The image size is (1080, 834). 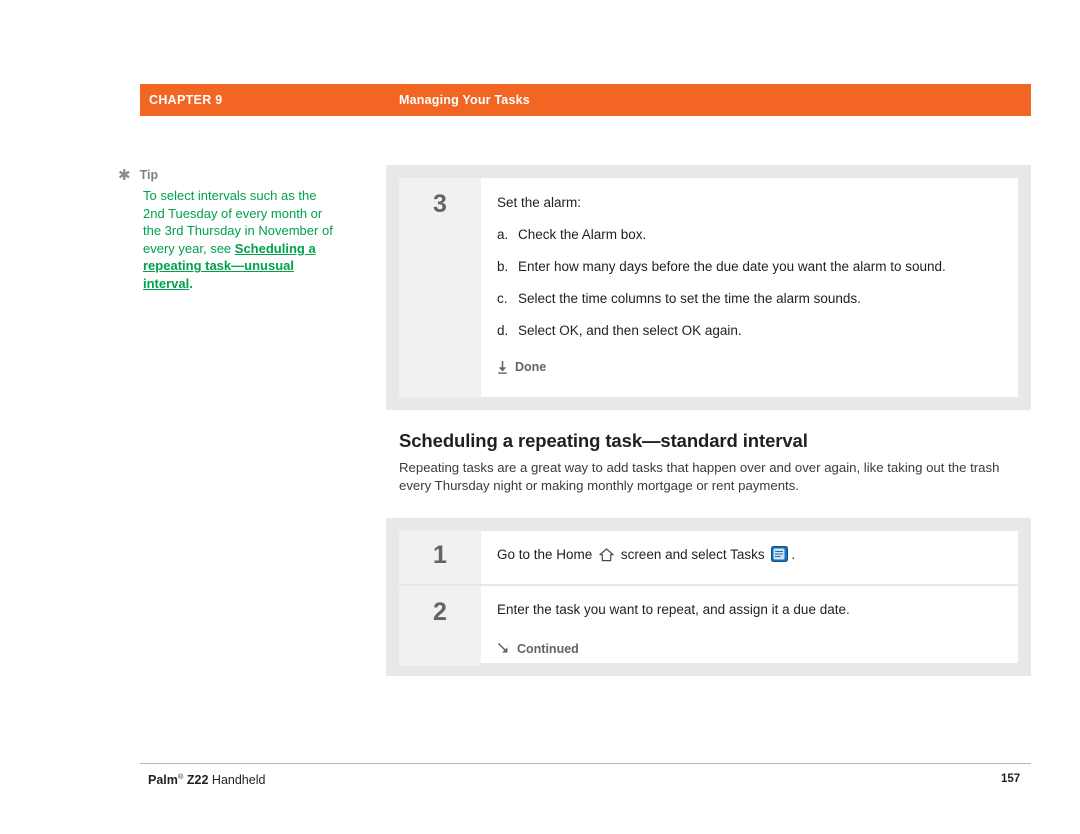 What do you see at coordinates (503, 234) in the screenshot?
I see `substep-a-letter: a.` at bounding box center [503, 234].